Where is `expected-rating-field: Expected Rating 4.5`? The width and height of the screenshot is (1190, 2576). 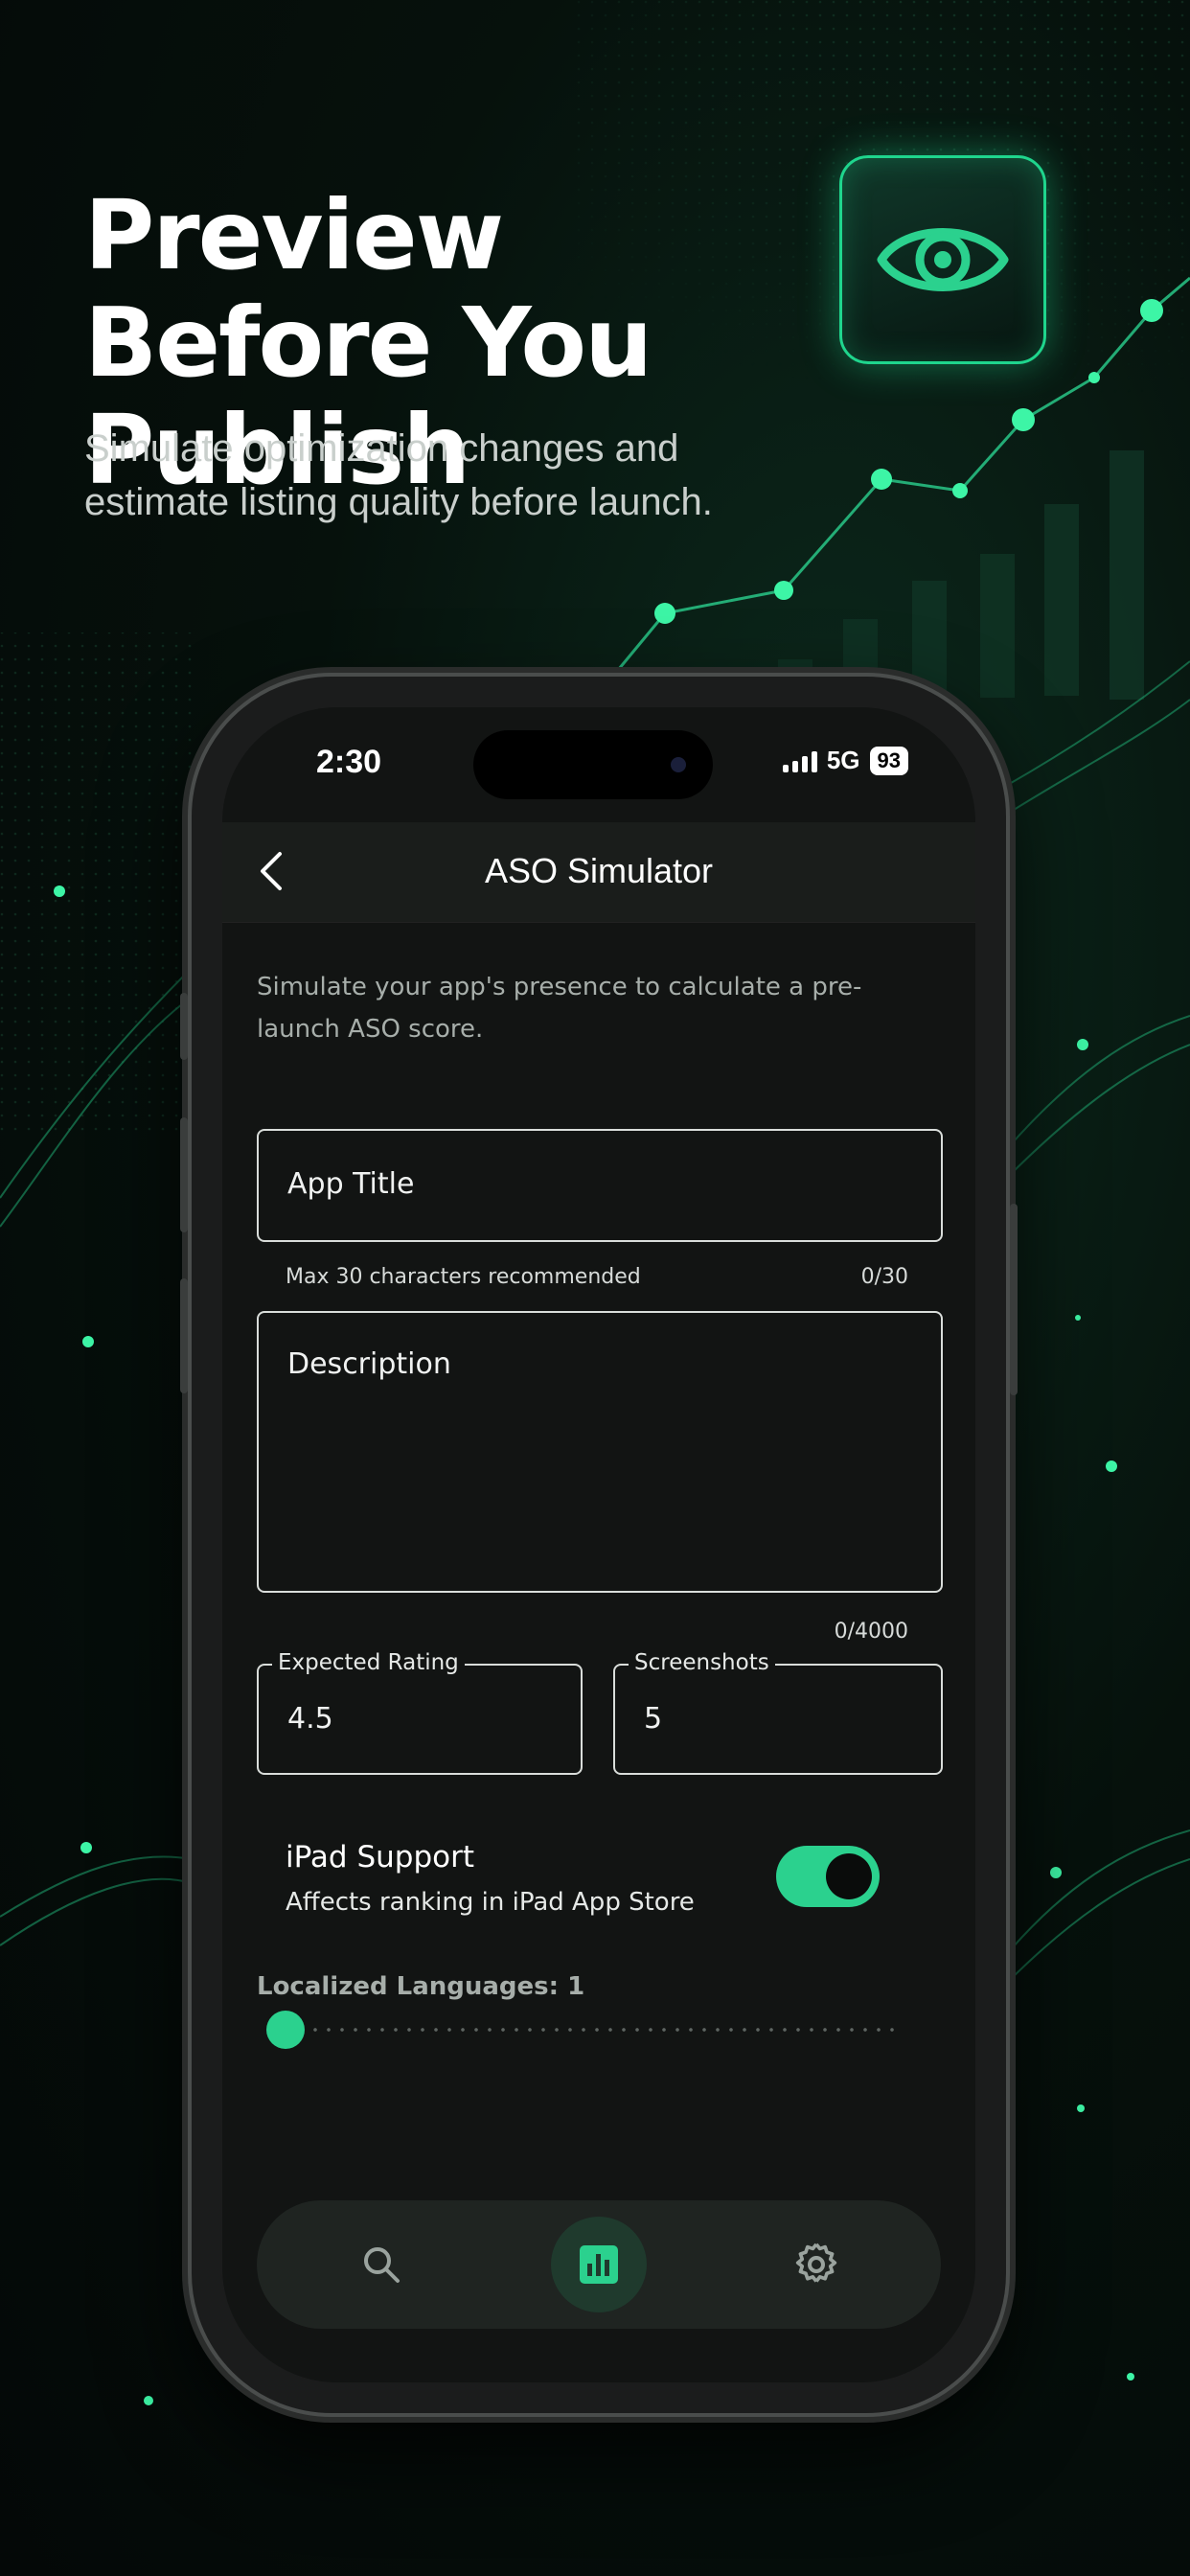 expected-rating-field: Expected Rating 4.5 is located at coordinates (420, 1713).